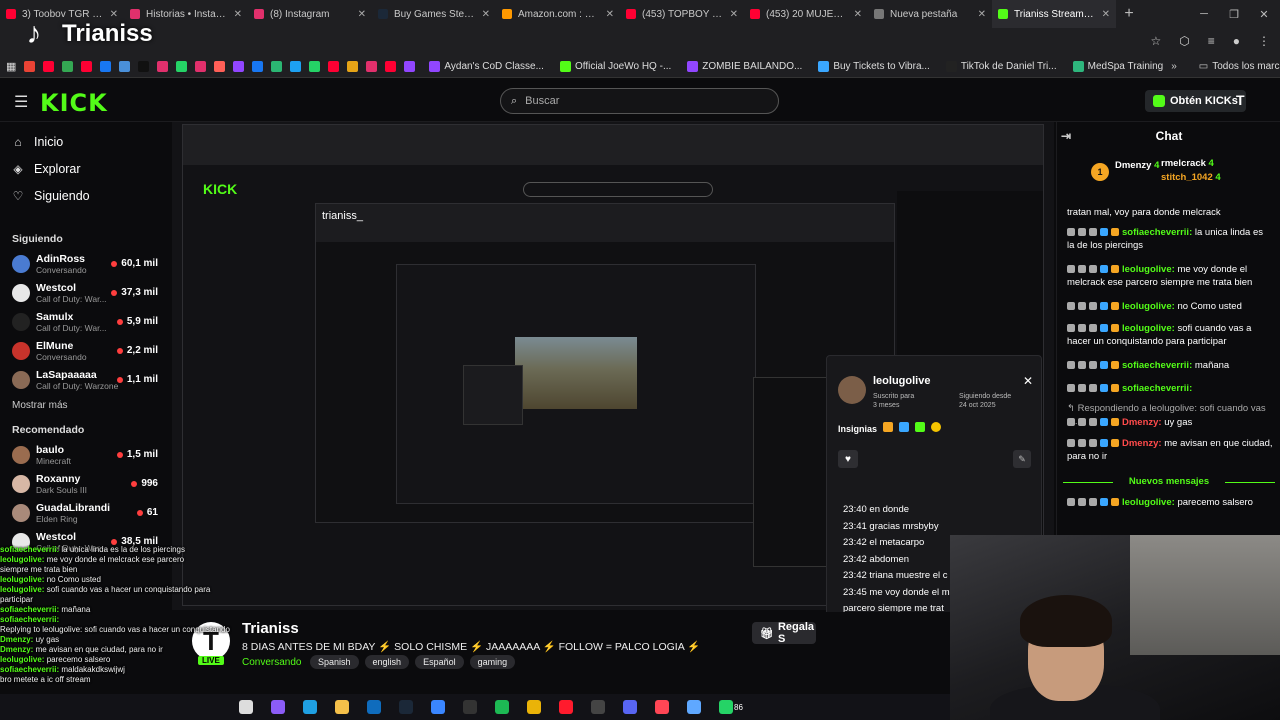 This screenshot has height=720, width=1280. What do you see at coordinates (85, 321) in the screenshot?
I see `channel-item: Samulx Call of Duty: War... 5,9 mil` at bounding box center [85, 321].